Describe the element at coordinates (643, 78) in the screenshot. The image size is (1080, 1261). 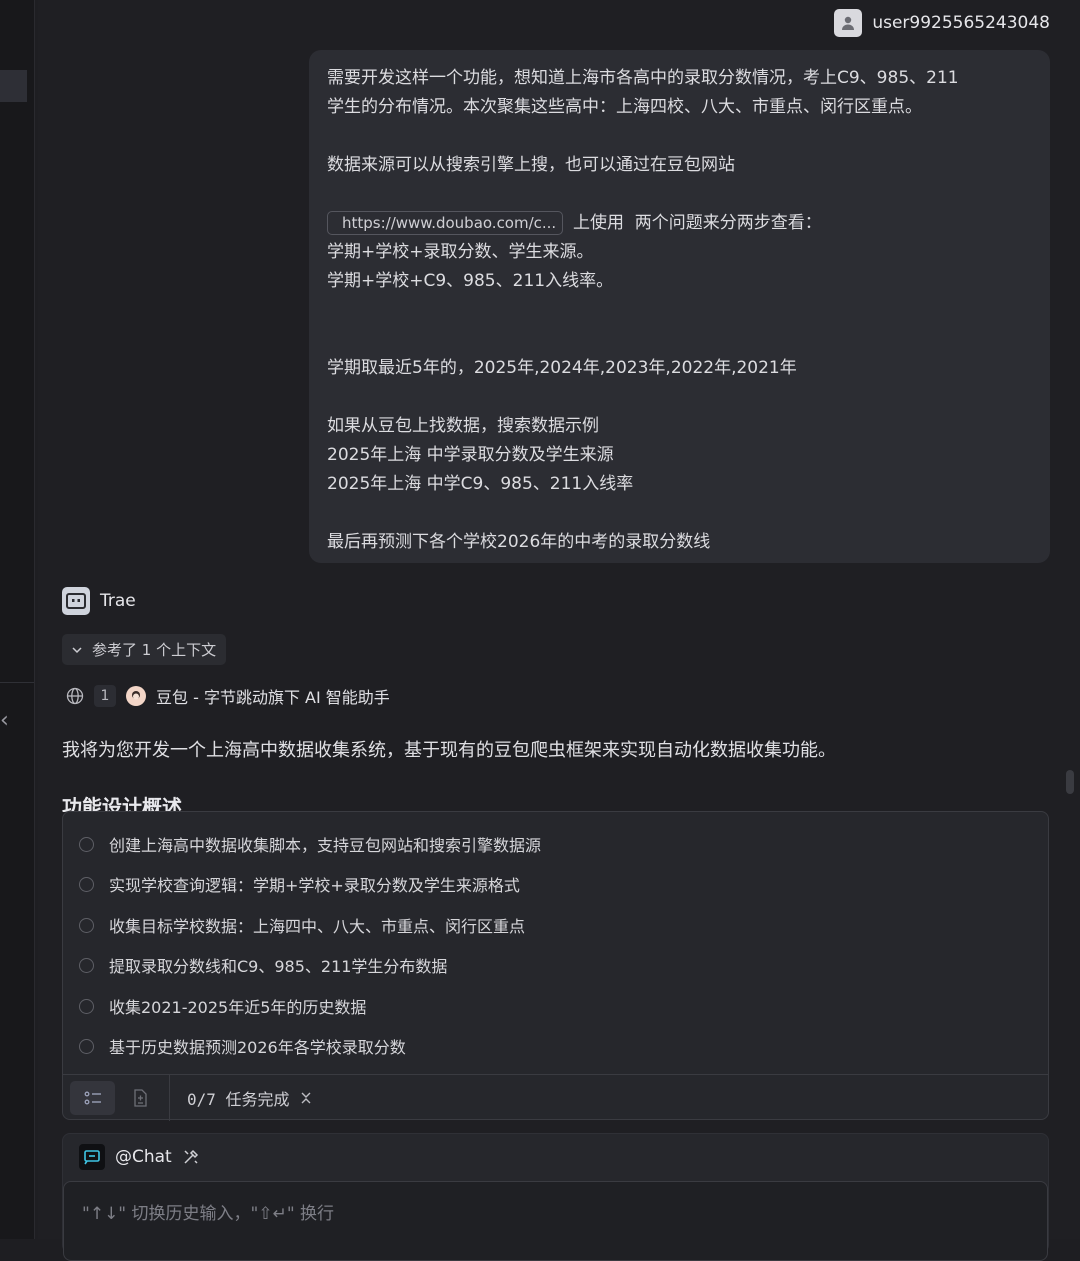
I see `message-line: 需要开发这样一个功能，想知道上海市各高中的录取分数情况，考上C9、985、211` at that location.